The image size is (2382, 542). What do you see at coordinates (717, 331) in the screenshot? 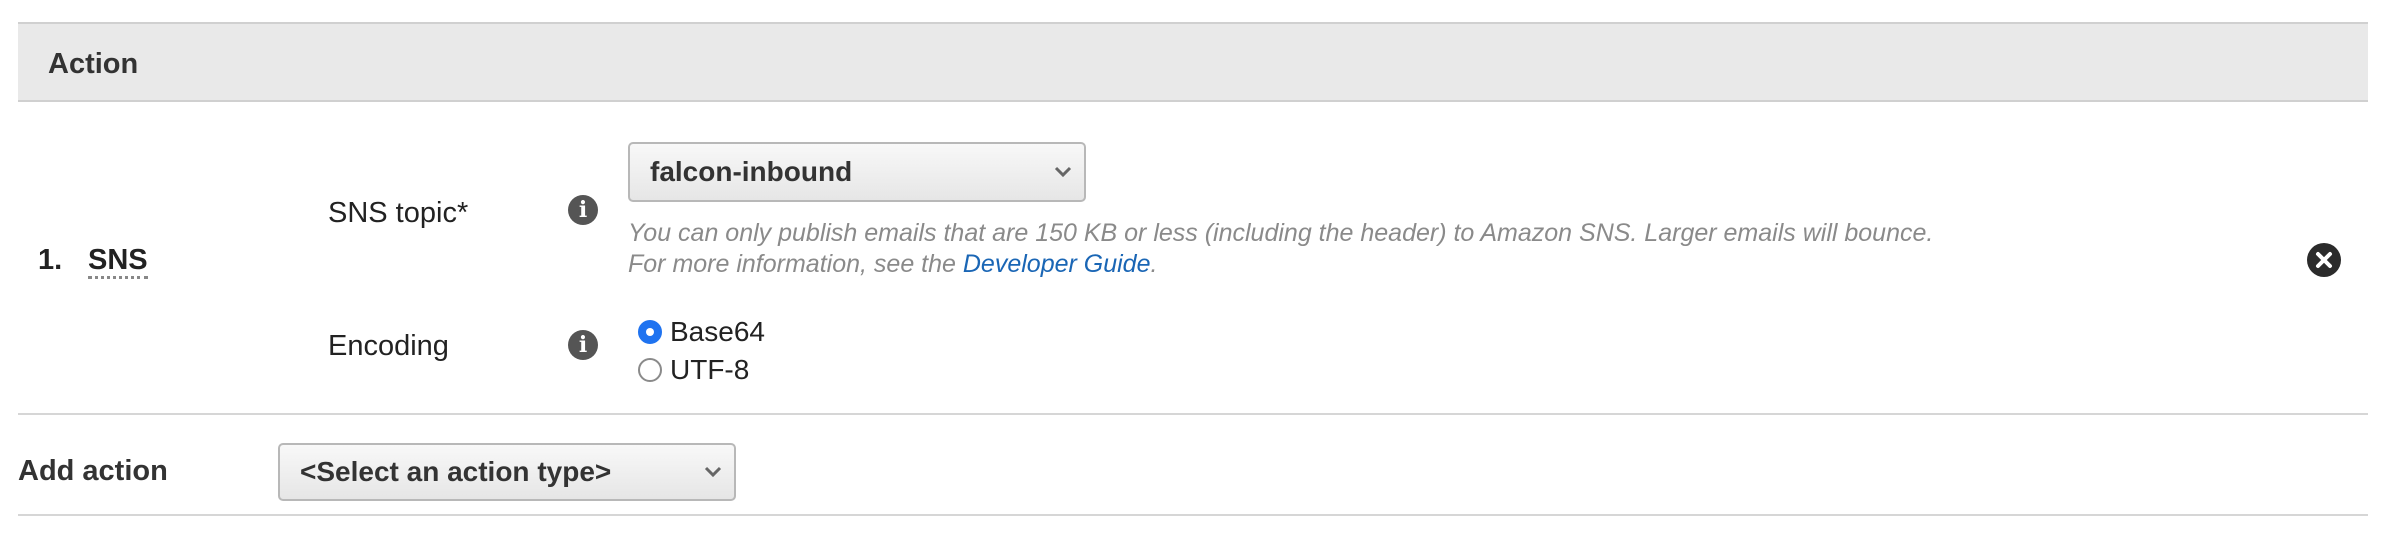
I see `radio-label-base64: Base64` at bounding box center [717, 331].